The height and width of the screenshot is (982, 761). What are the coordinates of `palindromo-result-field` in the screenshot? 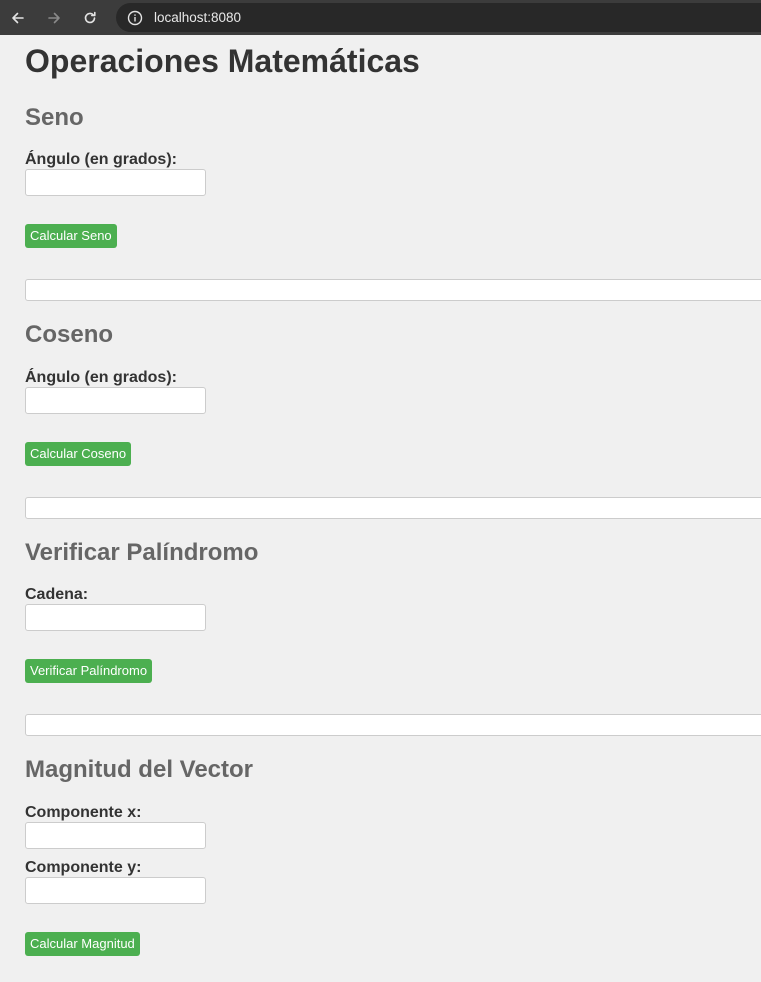 It's located at (393, 725).